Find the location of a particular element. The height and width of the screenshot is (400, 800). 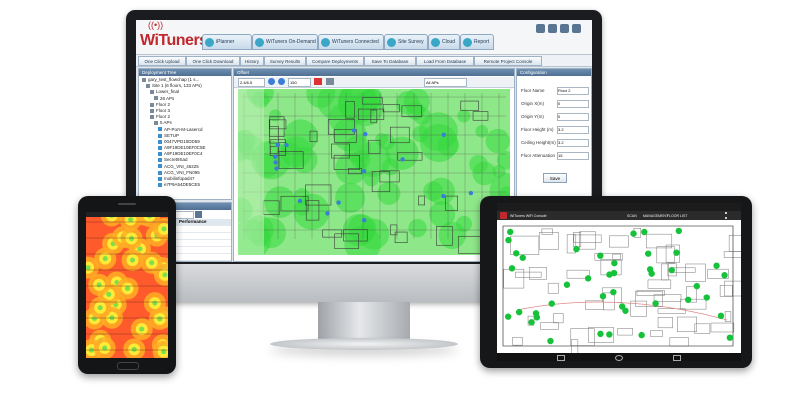

one-click-upload-button: One Click Upload is located at coordinates (162, 61).